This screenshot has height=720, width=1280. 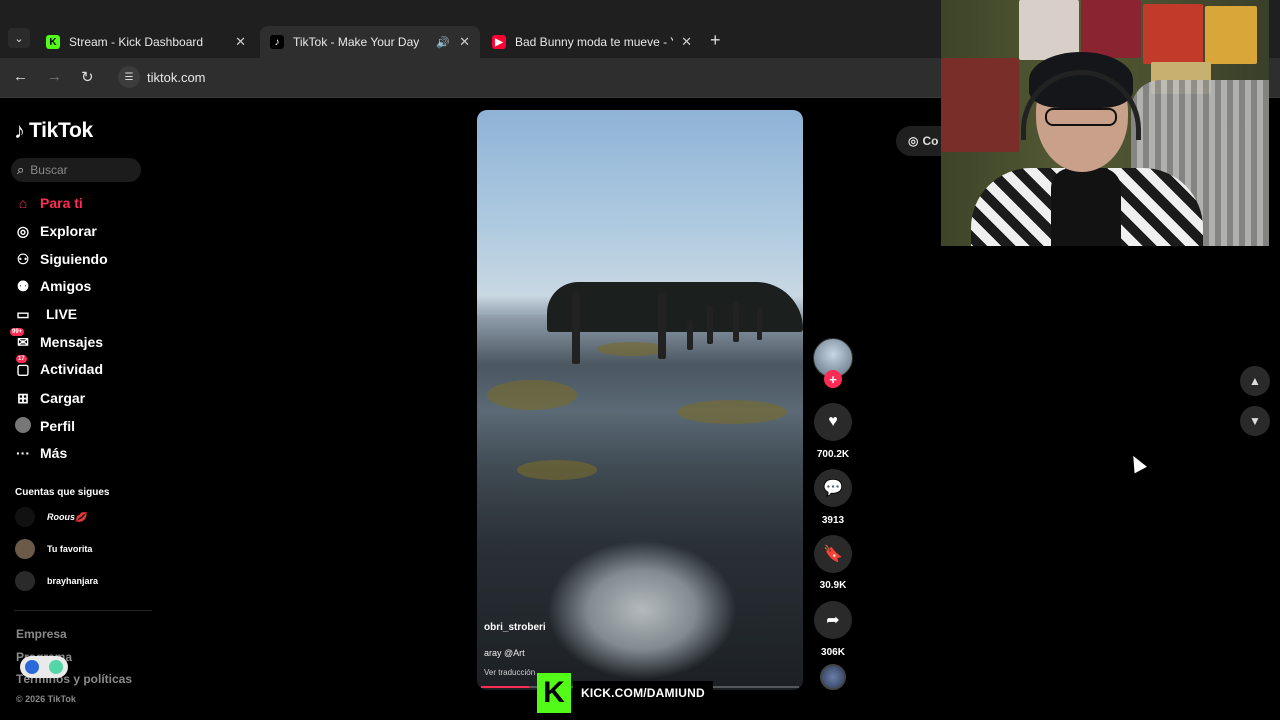 I want to click on tiktok-logo: ♪ TikTok, so click(x=53, y=131).